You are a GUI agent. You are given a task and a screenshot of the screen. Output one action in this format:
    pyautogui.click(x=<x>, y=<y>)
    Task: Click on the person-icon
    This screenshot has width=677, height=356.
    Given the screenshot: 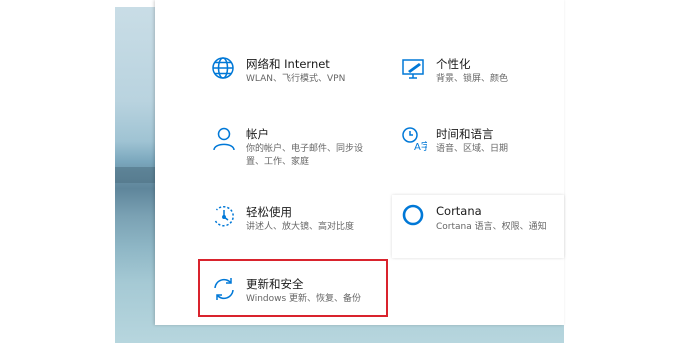 What is the action you would take?
    pyautogui.click(x=224, y=139)
    